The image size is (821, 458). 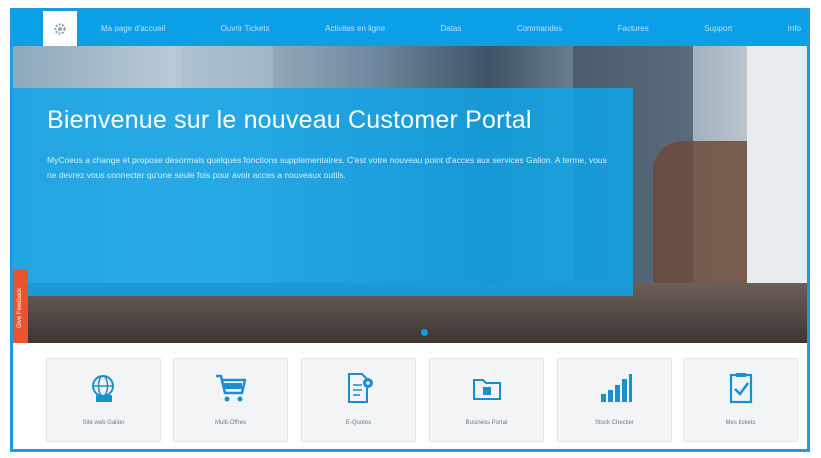 I want to click on tile-mes-tickets: Mes tickets, so click(x=740, y=400).